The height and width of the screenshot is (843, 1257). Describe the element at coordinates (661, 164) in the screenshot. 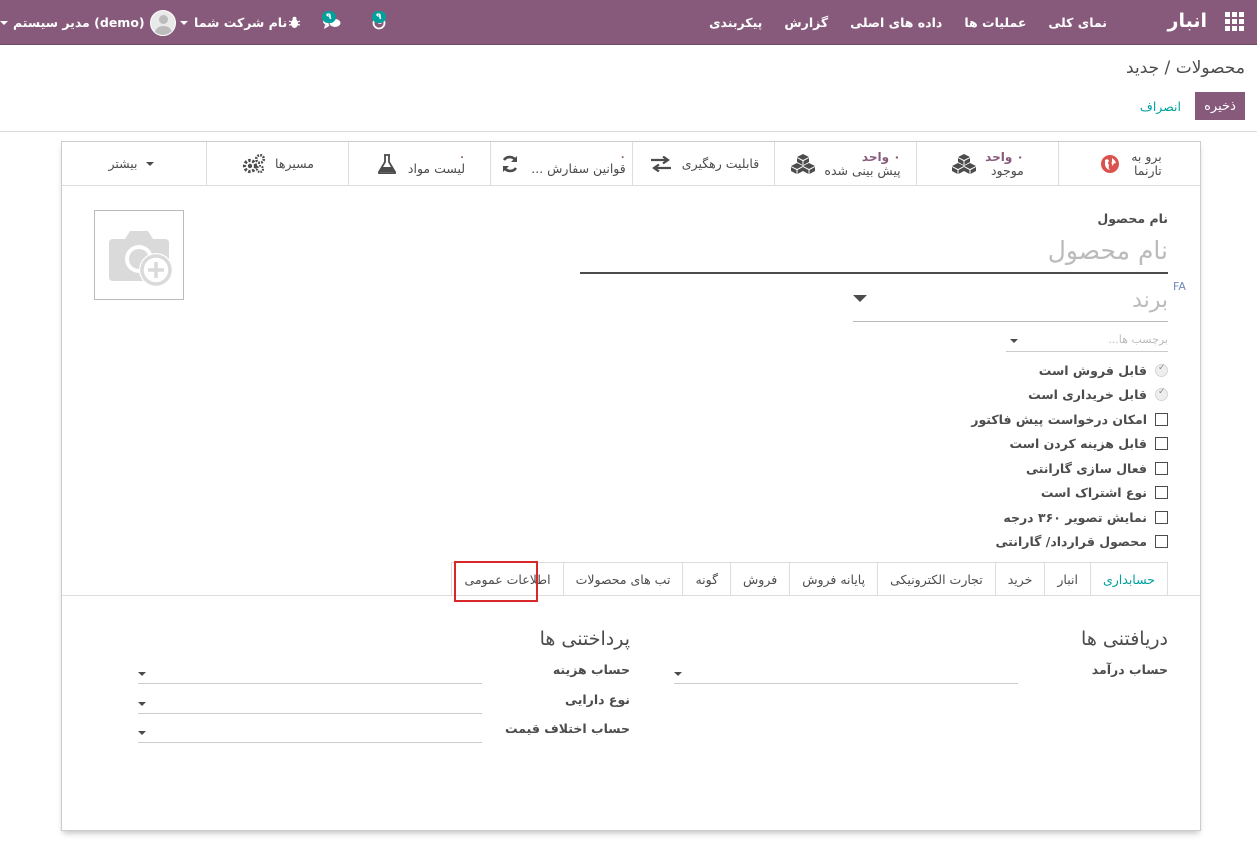

I see `exchange-icon` at that location.